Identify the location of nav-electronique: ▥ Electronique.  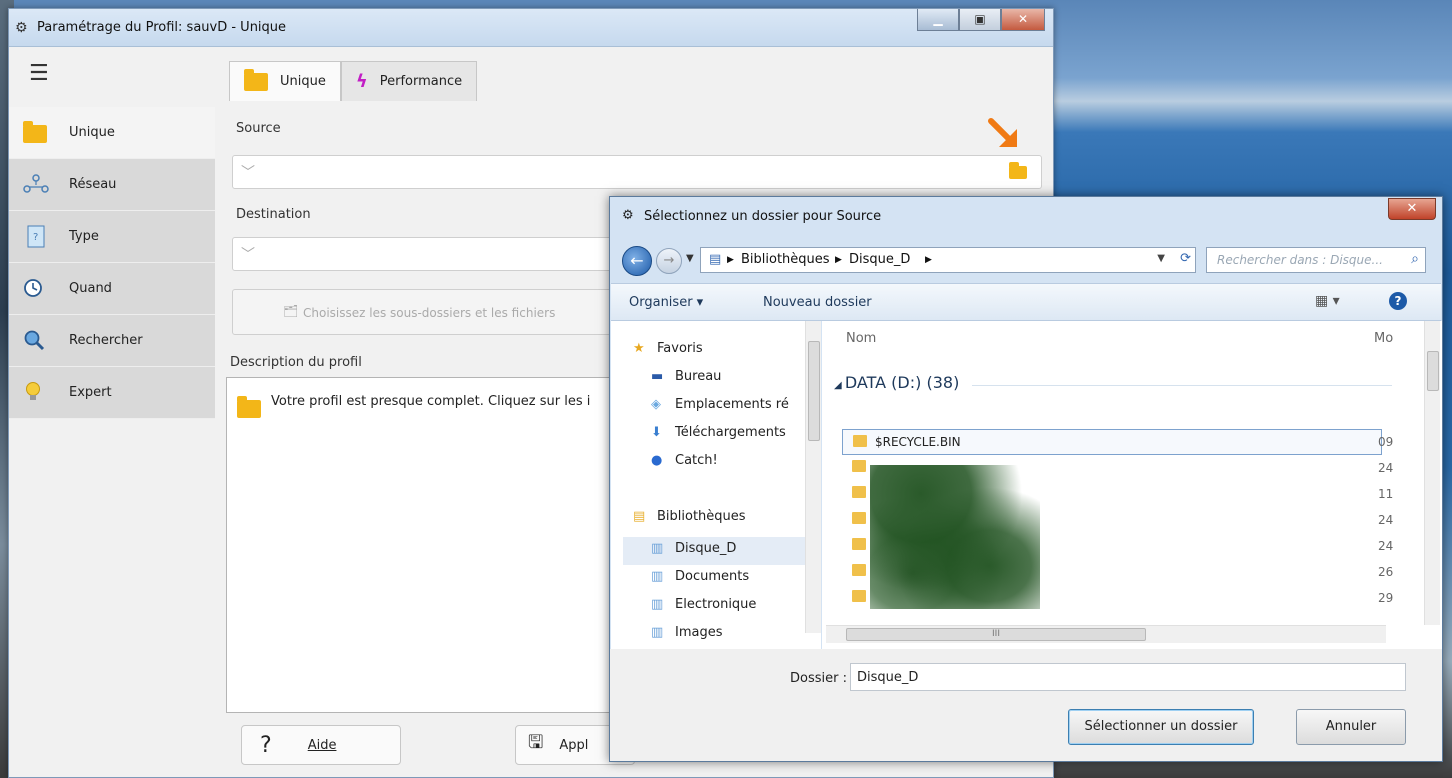
(703, 604).